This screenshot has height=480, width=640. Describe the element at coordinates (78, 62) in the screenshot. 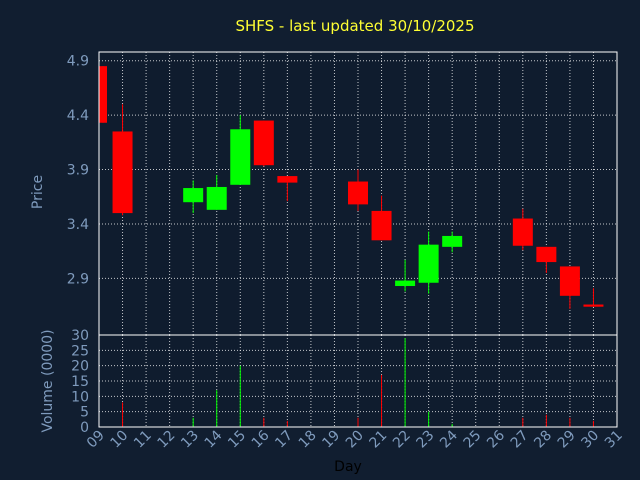

I see `price-tick-label: 4.9` at that location.